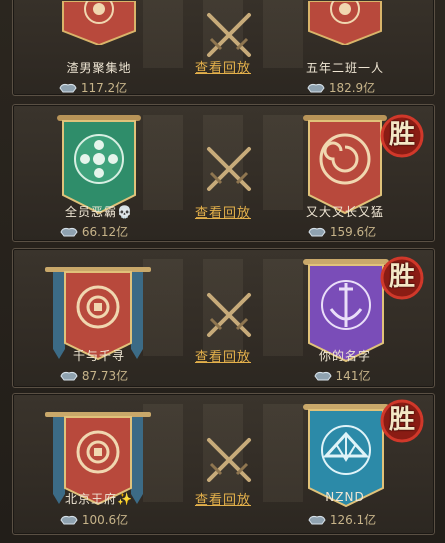 This screenshot has height=543, width=445. I want to click on right-team-power-value: 159.6亿, so click(353, 232).